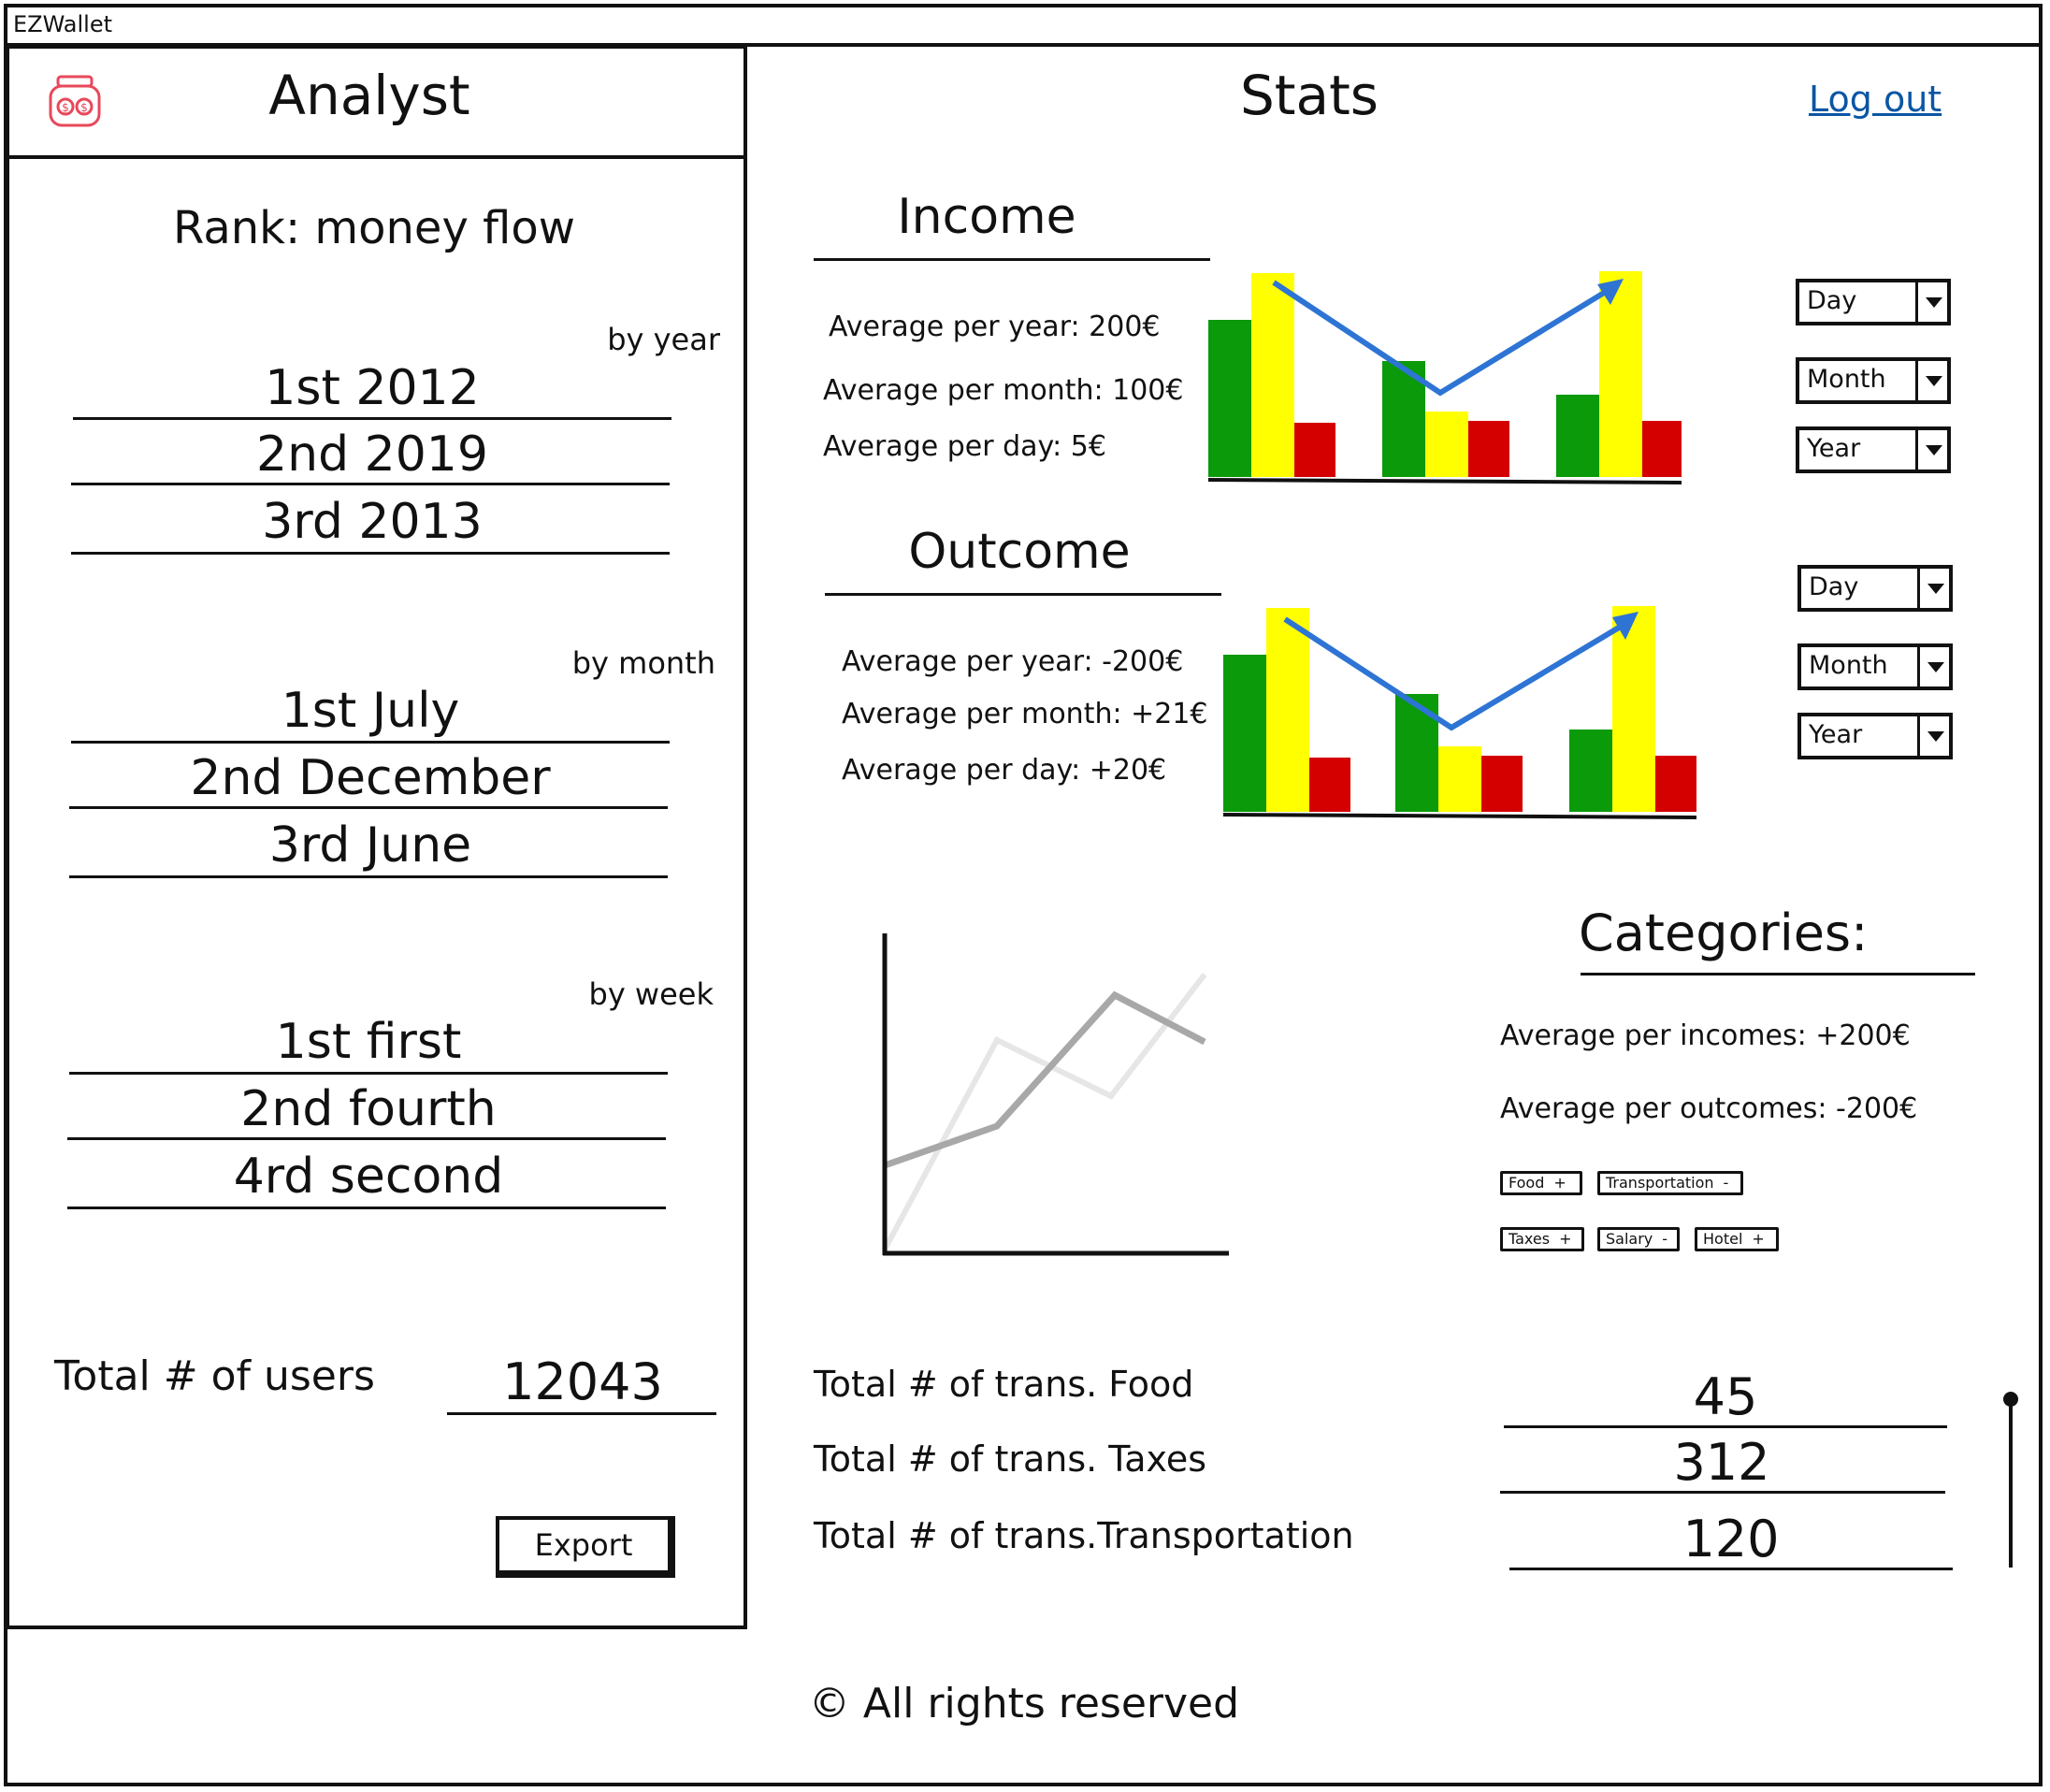  I want to click on group-label-week: by week, so click(651, 994).